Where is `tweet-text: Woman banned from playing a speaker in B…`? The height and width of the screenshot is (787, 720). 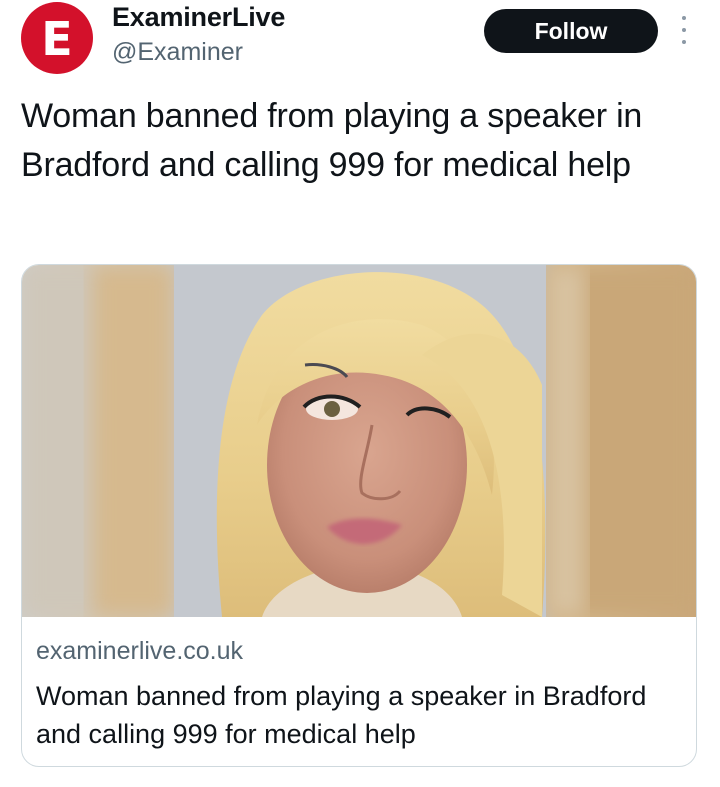 tweet-text: Woman banned from playing a speaker in B… is located at coordinates (332, 140).